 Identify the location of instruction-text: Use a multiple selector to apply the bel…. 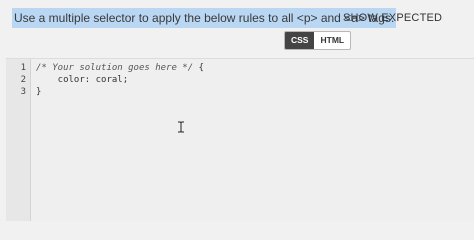
(204, 18).